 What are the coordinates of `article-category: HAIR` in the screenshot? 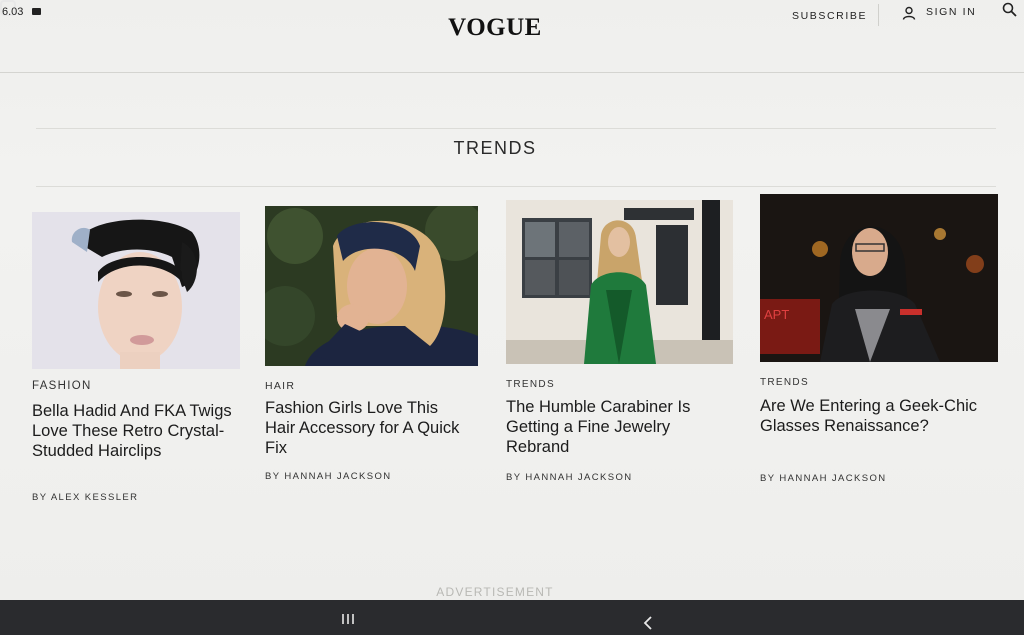 It's located at (280, 386).